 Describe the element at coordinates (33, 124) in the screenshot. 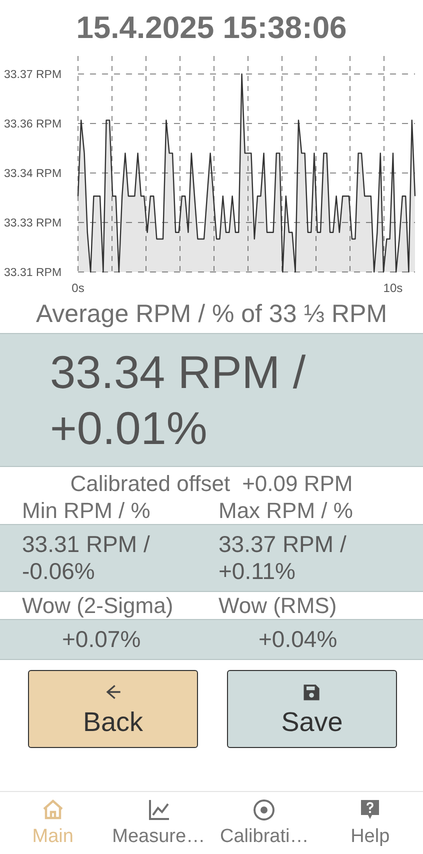

I see `axis-label: 33.36 RPM` at that location.